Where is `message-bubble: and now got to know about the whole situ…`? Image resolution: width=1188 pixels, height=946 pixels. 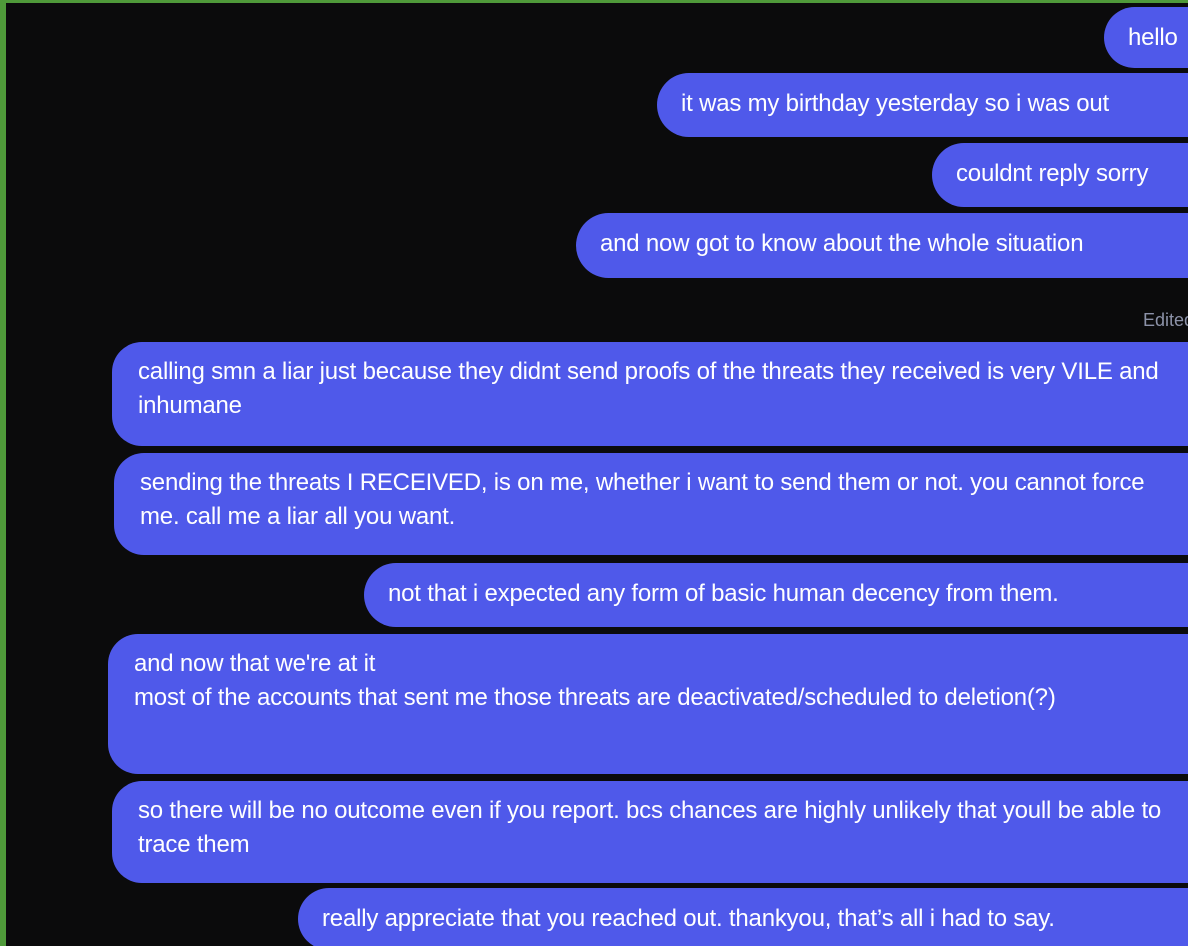 message-bubble: and now got to know about the whole situ… is located at coordinates (882, 245).